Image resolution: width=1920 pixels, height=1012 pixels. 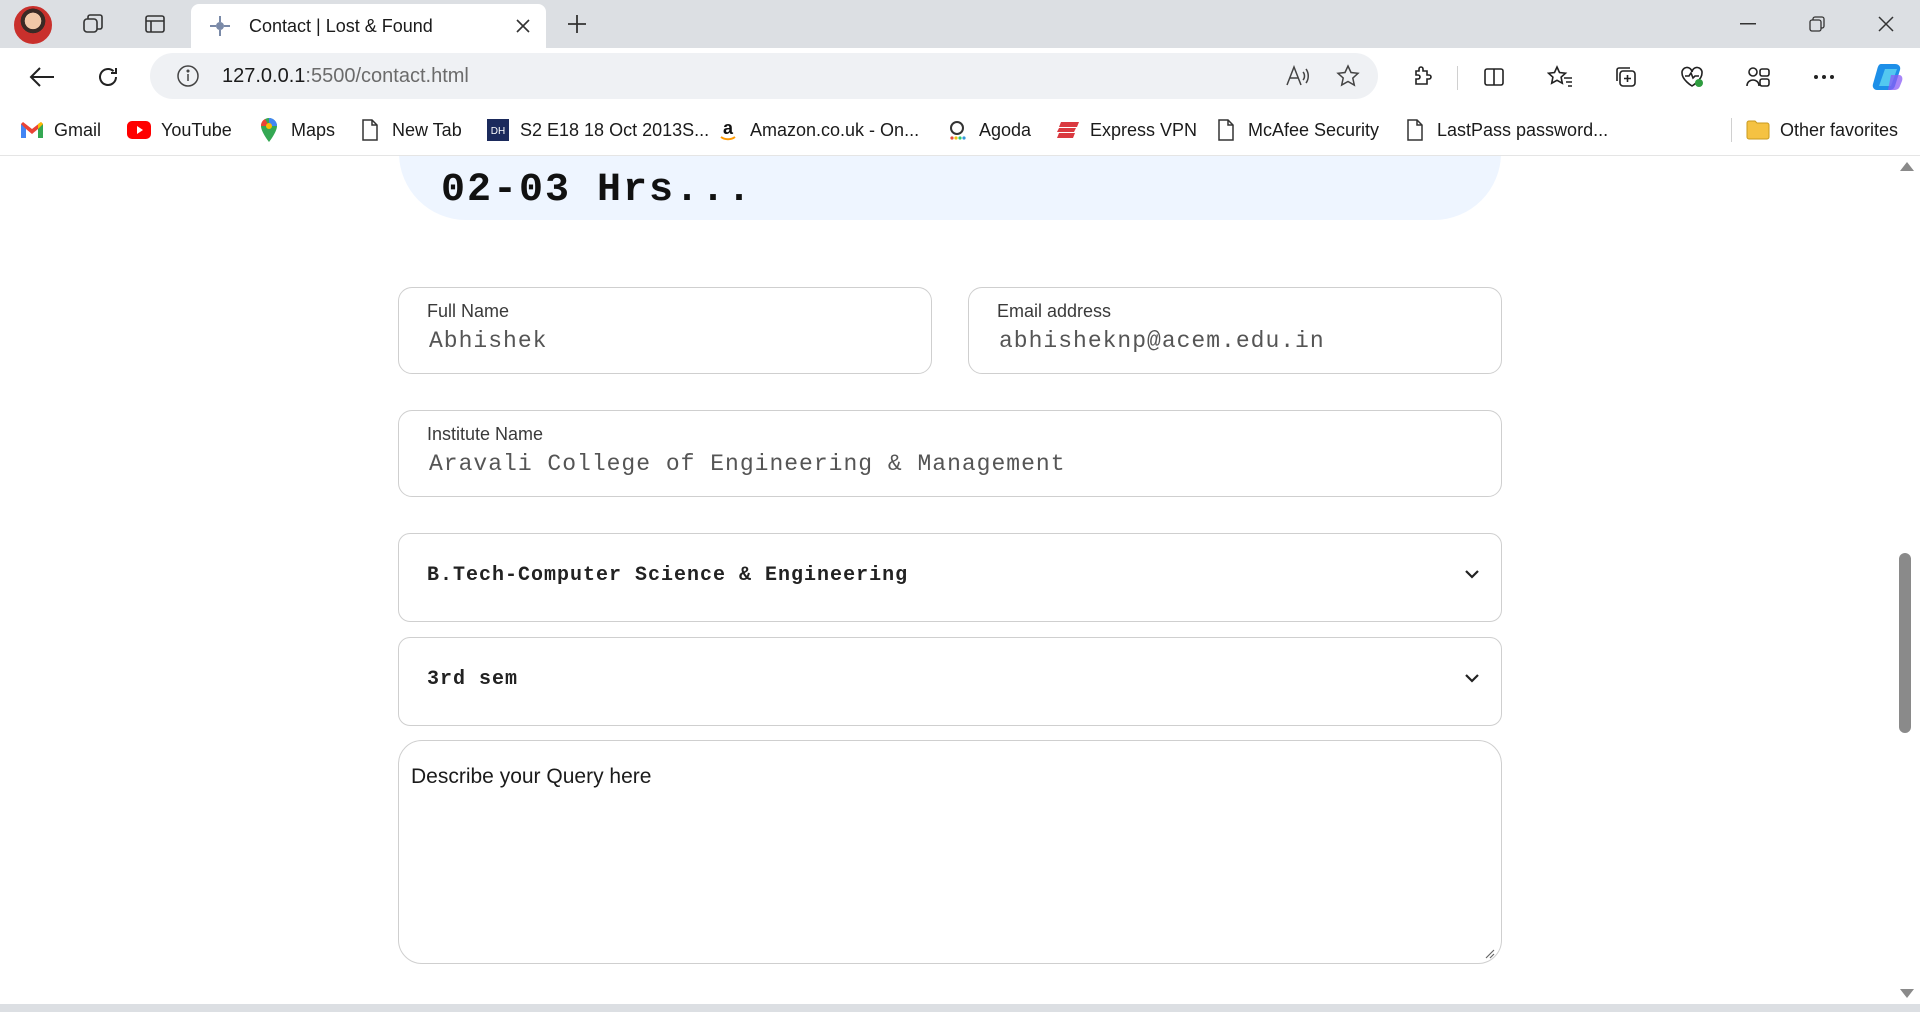 What do you see at coordinates (1457, 78) in the screenshot?
I see `toolbar-divider` at bounding box center [1457, 78].